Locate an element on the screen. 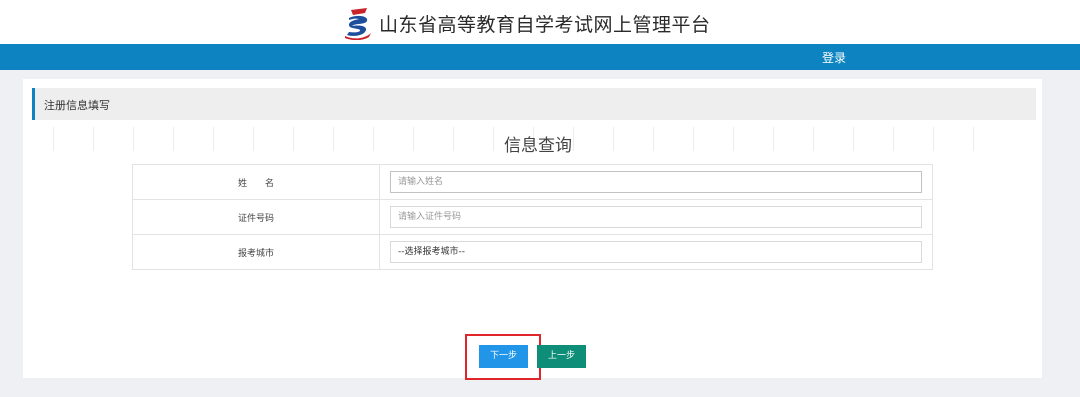 The width and height of the screenshot is (1080, 397). id-number-input: 请输入证件号码 is located at coordinates (656, 217).